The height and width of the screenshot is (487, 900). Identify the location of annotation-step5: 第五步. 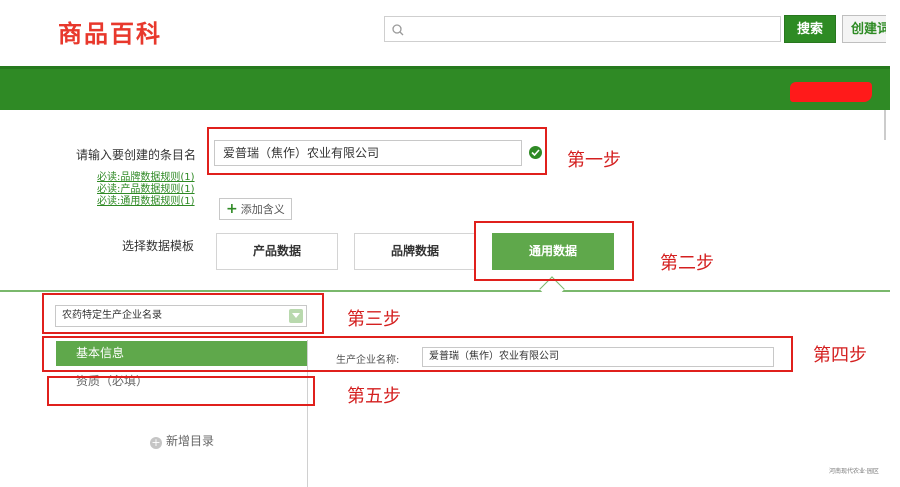
(374, 396).